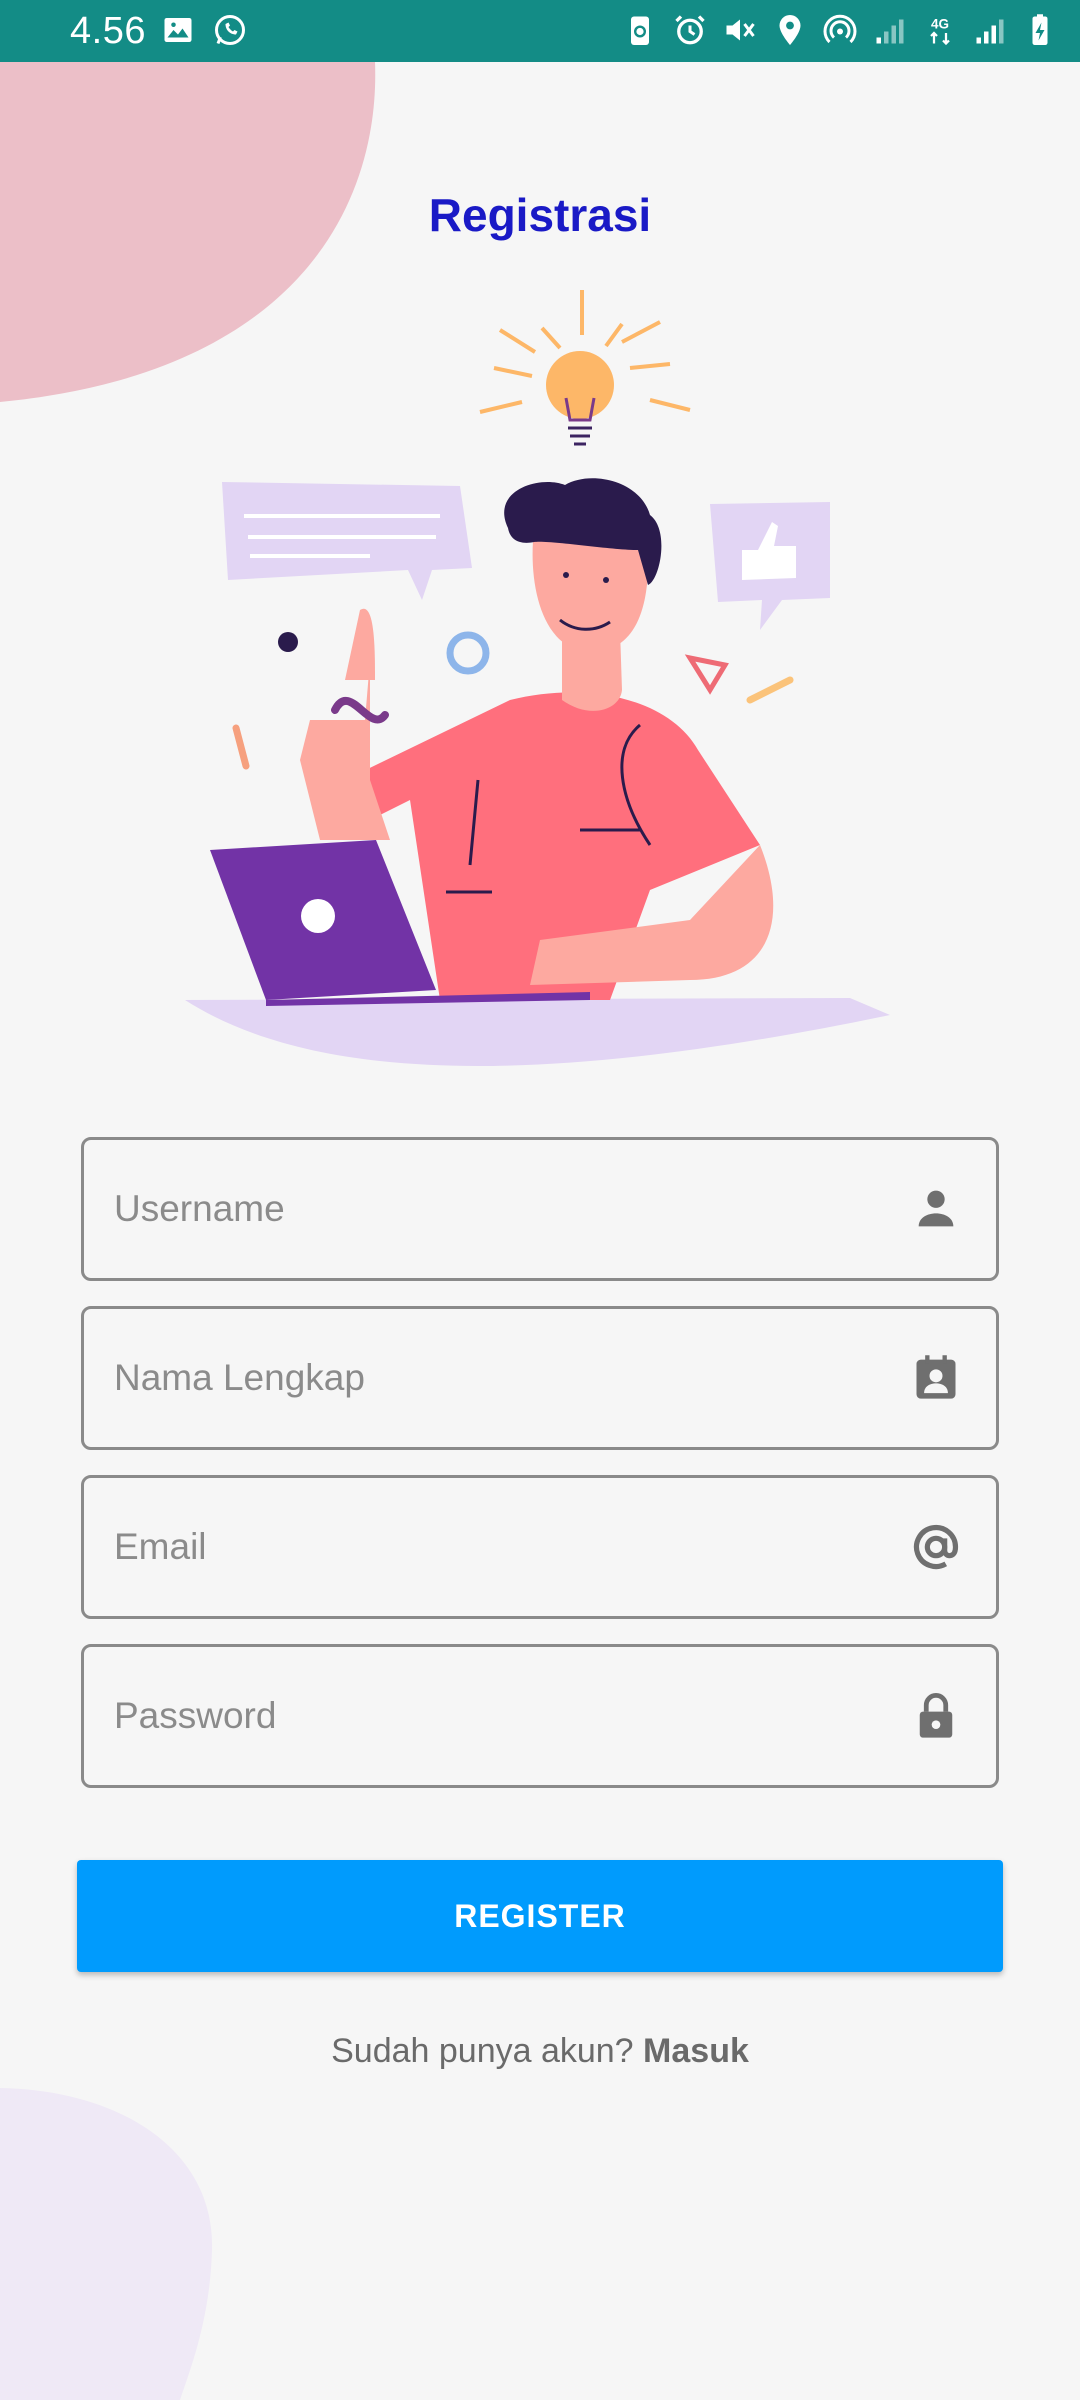 The height and width of the screenshot is (2400, 1080). Describe the element at coordinates (696, 2051) in the screenshot. I see `login-link: Masuk` at that location.